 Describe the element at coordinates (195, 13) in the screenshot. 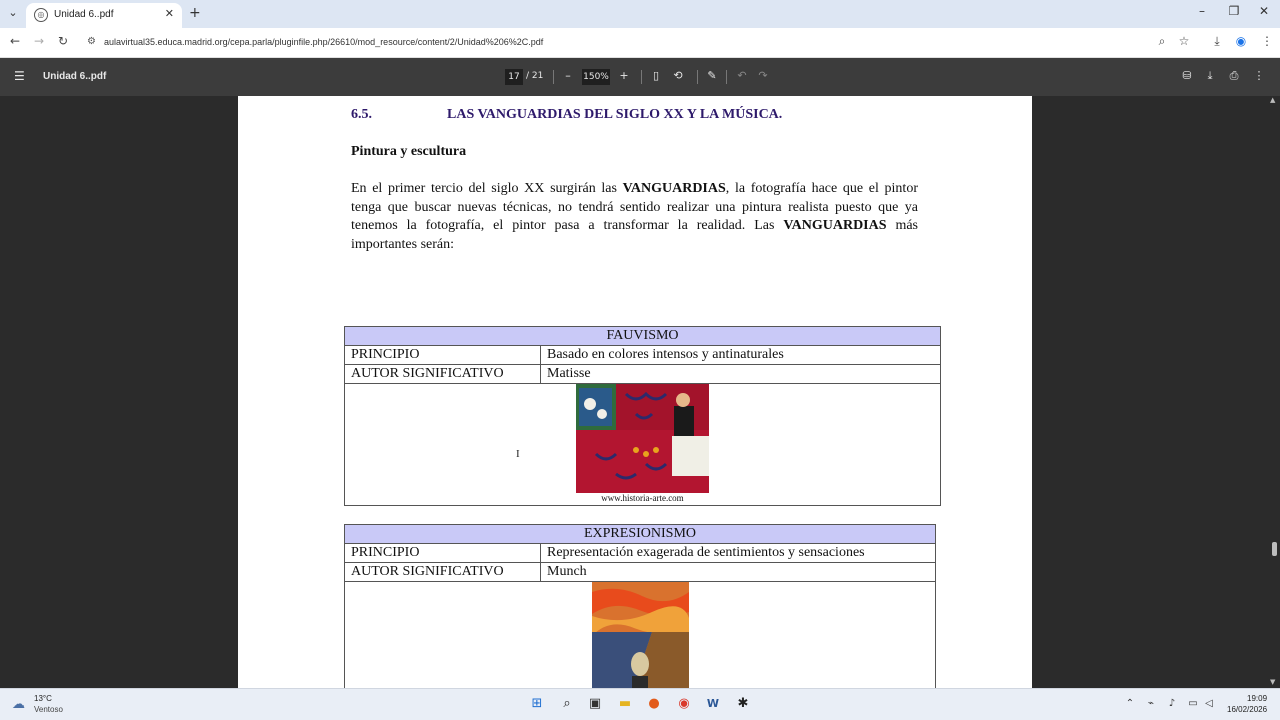

I see `new-tab-icon: +` at that location.